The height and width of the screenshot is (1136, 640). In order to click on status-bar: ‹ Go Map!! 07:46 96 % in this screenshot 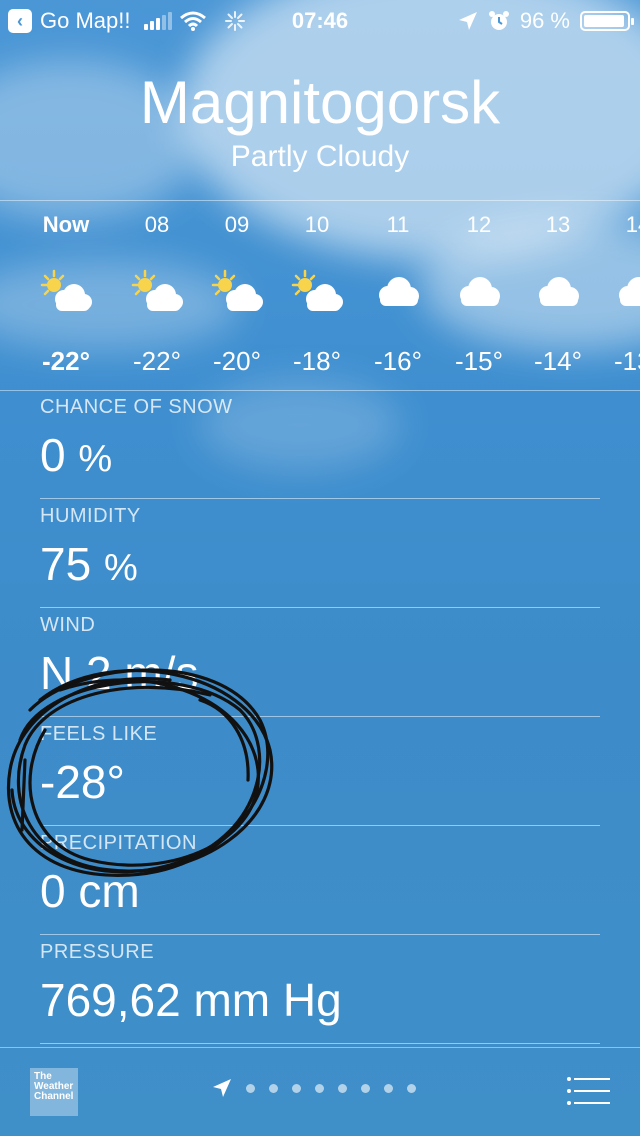, I will do `click(320, 20)`.